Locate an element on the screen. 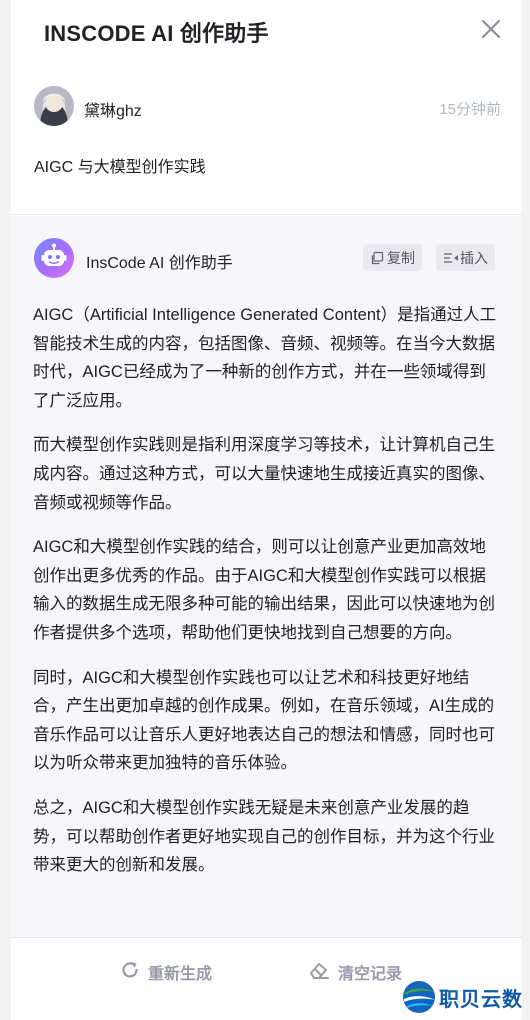 This screenshot has width=530, height=1020. right-scrollbar-track is located at coordinates (526, 510).